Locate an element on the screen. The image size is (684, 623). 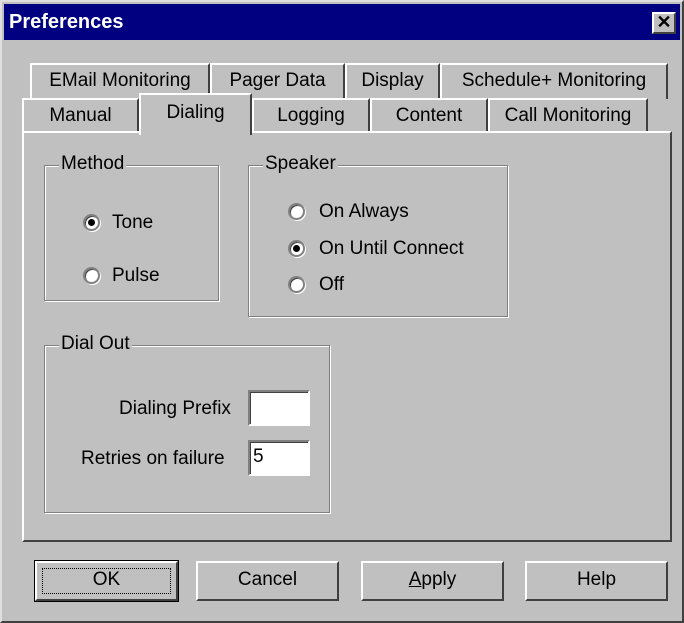
tab-label: Content is located at coordinates (429, 115).